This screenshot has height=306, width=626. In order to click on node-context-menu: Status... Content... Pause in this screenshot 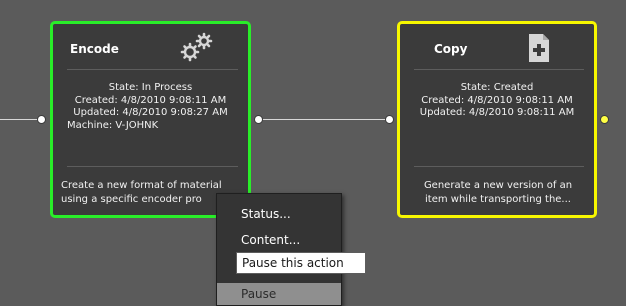, I will do `click(279, 249)`.